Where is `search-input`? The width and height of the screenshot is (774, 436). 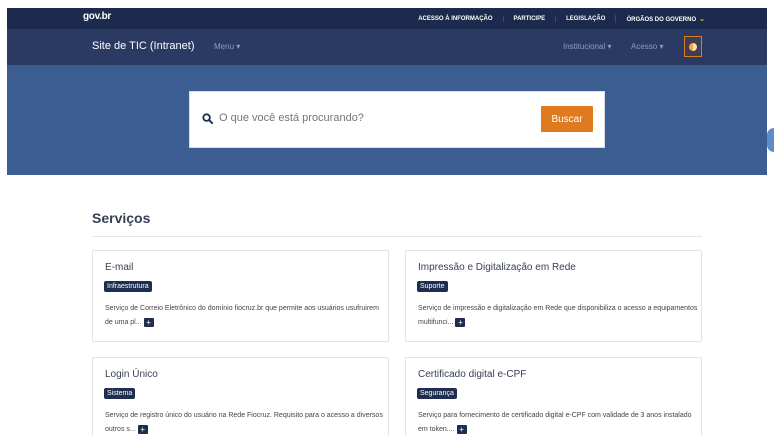
search-input is located at coordinates (359, 118).